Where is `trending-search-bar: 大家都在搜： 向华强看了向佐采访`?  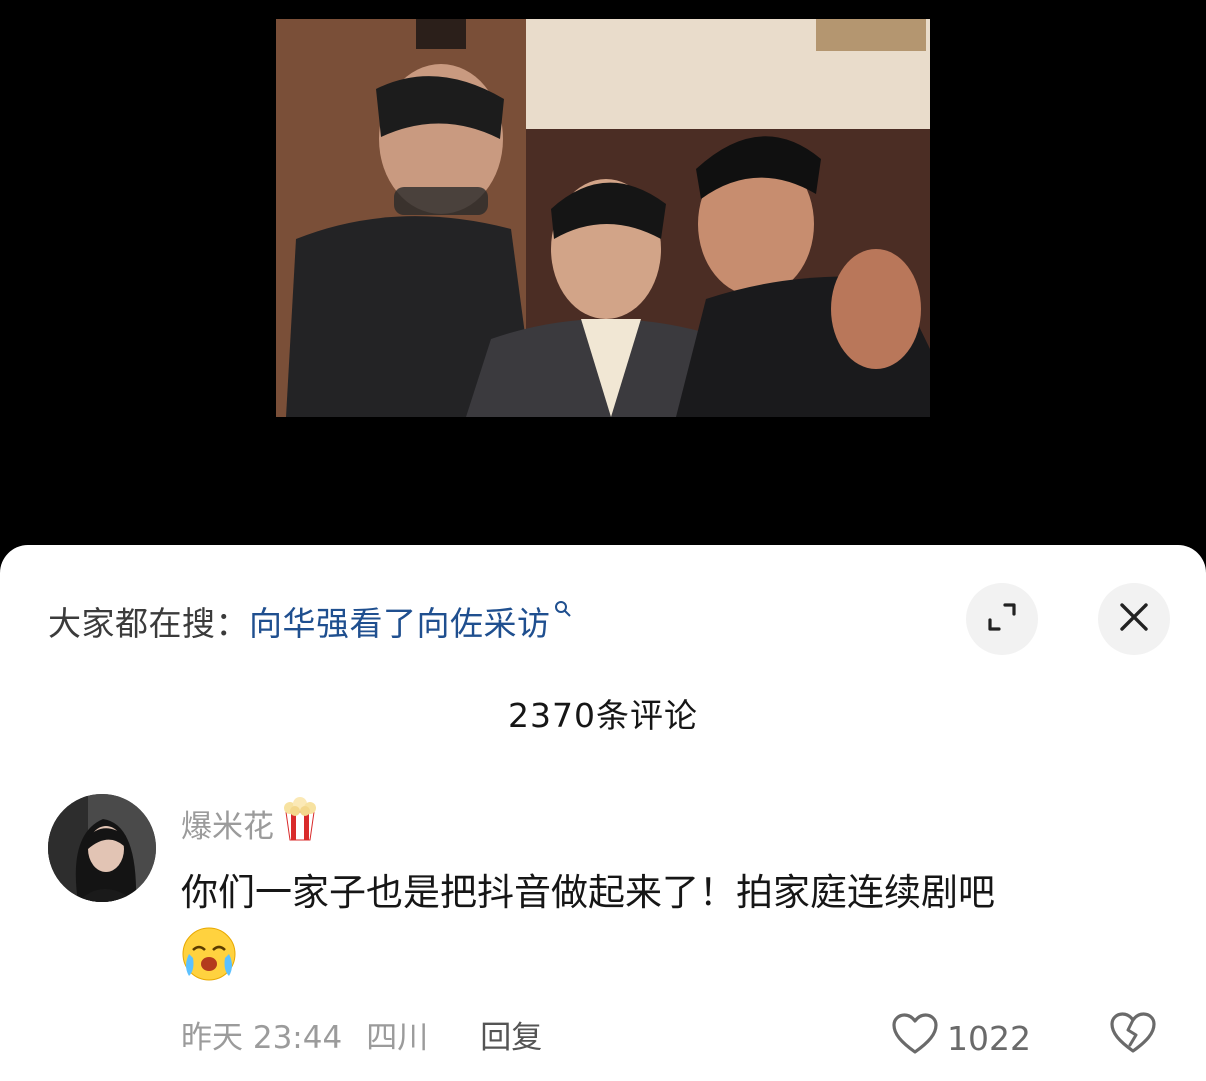 trending-search-bar: 大家都在搜： 向华强看了向佐采访 is located at coordinates (310, 621).